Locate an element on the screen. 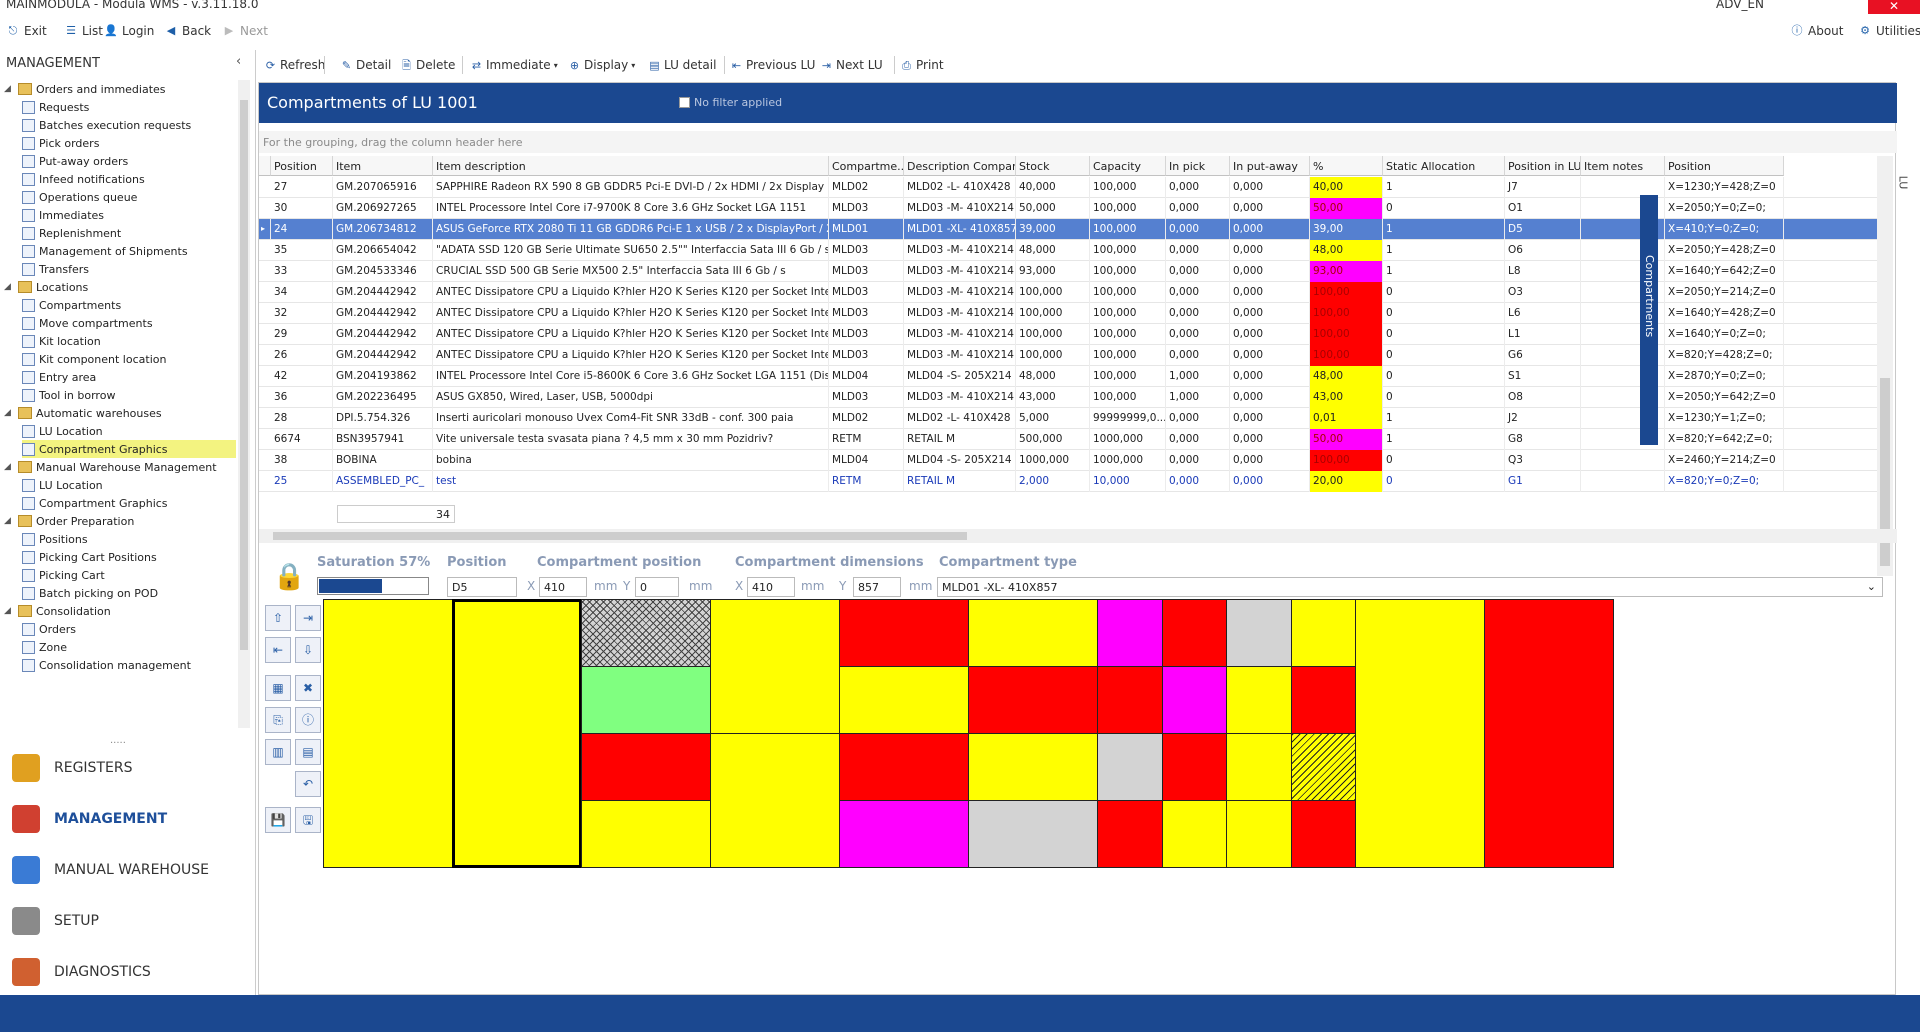 This screenshot has width=1920, height=1032. grid-horizontal-scrollbar is located at coordinates (1078, 536).